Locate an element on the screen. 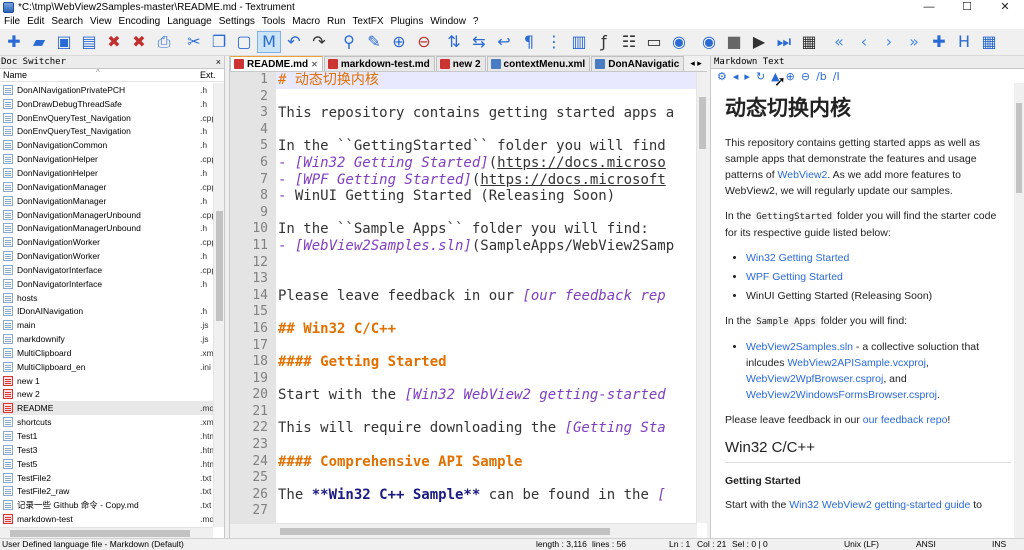 The image size is (1024, 550). menu-item-textfx: TextFX is located at coordinates (367, 22).